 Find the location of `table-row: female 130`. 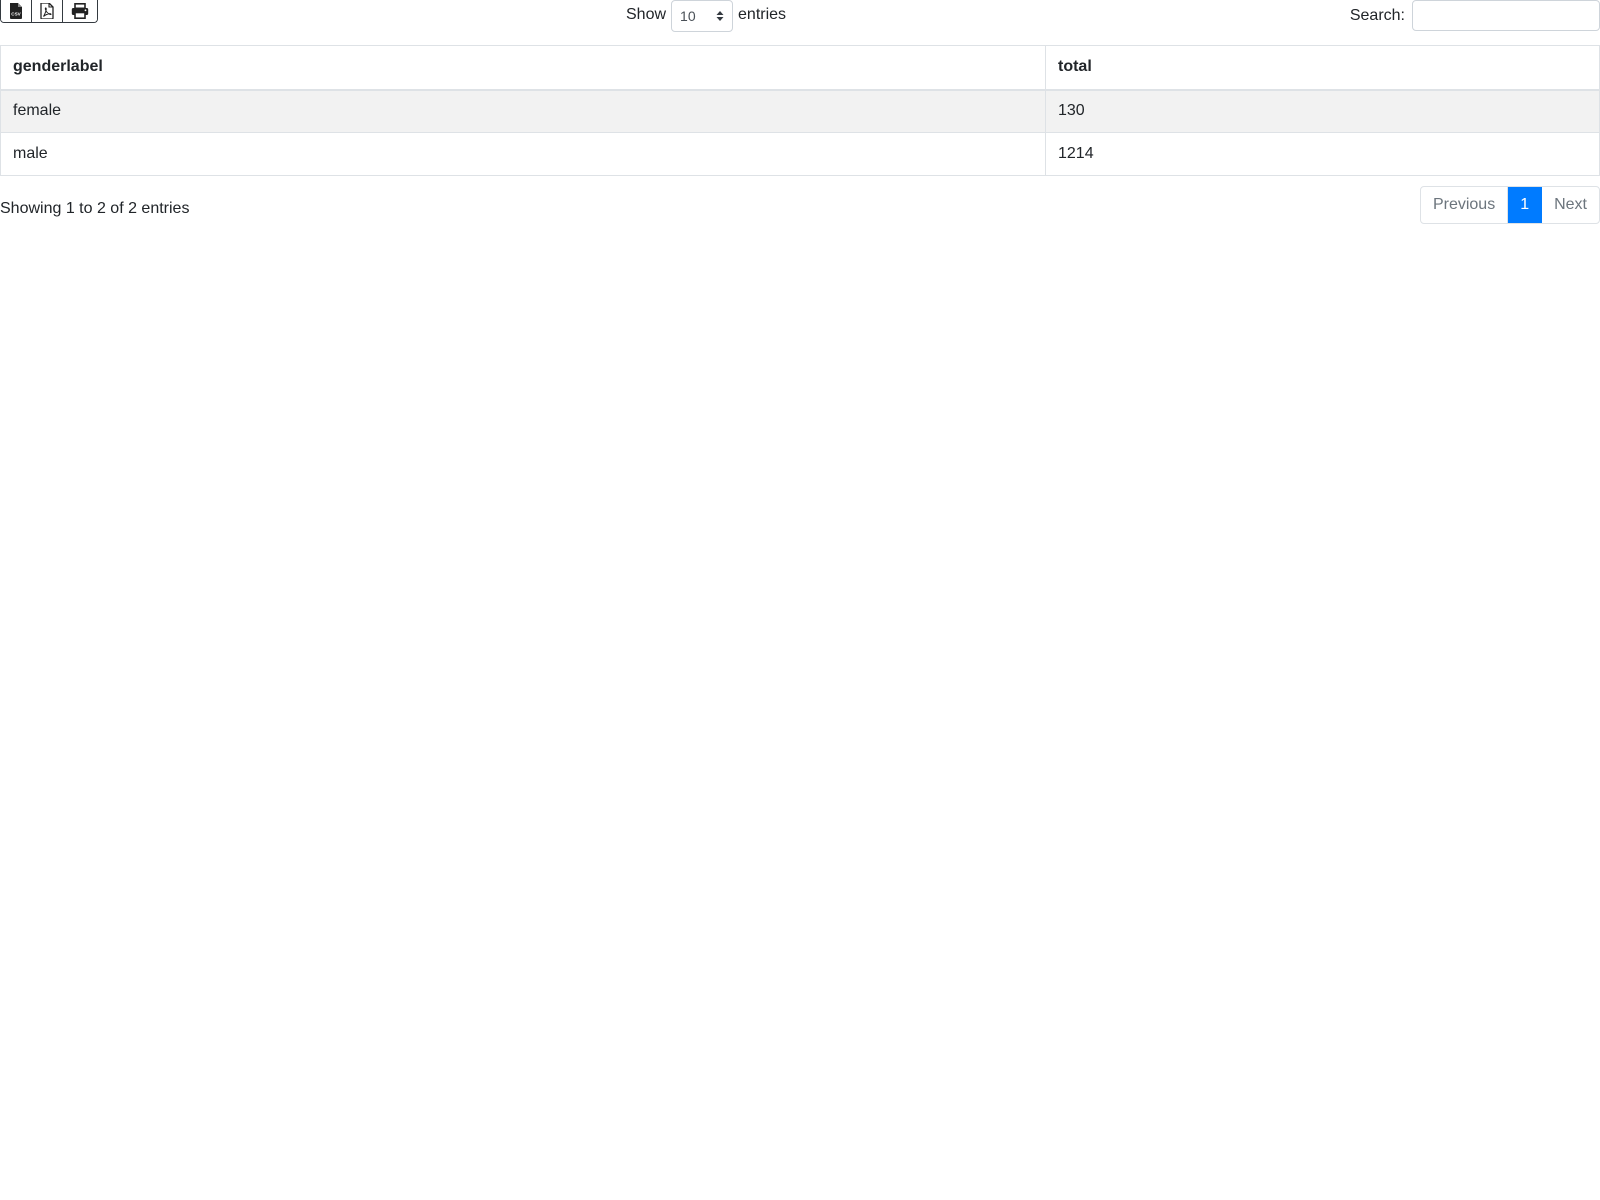

table-row: female 130 is located at coordinates (800, 111).